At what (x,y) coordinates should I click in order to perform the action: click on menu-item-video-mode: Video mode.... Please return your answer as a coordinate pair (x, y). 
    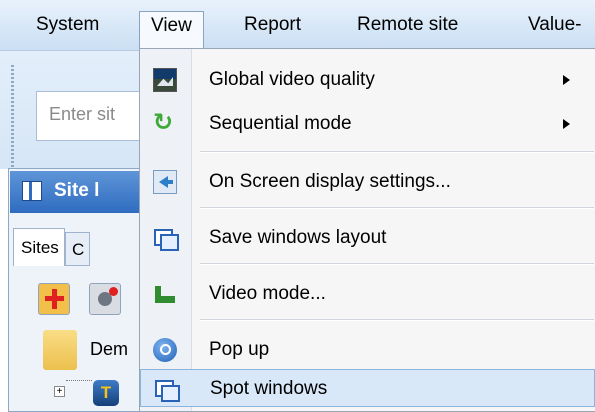
    Looking at the image, I should click on (367, 294).